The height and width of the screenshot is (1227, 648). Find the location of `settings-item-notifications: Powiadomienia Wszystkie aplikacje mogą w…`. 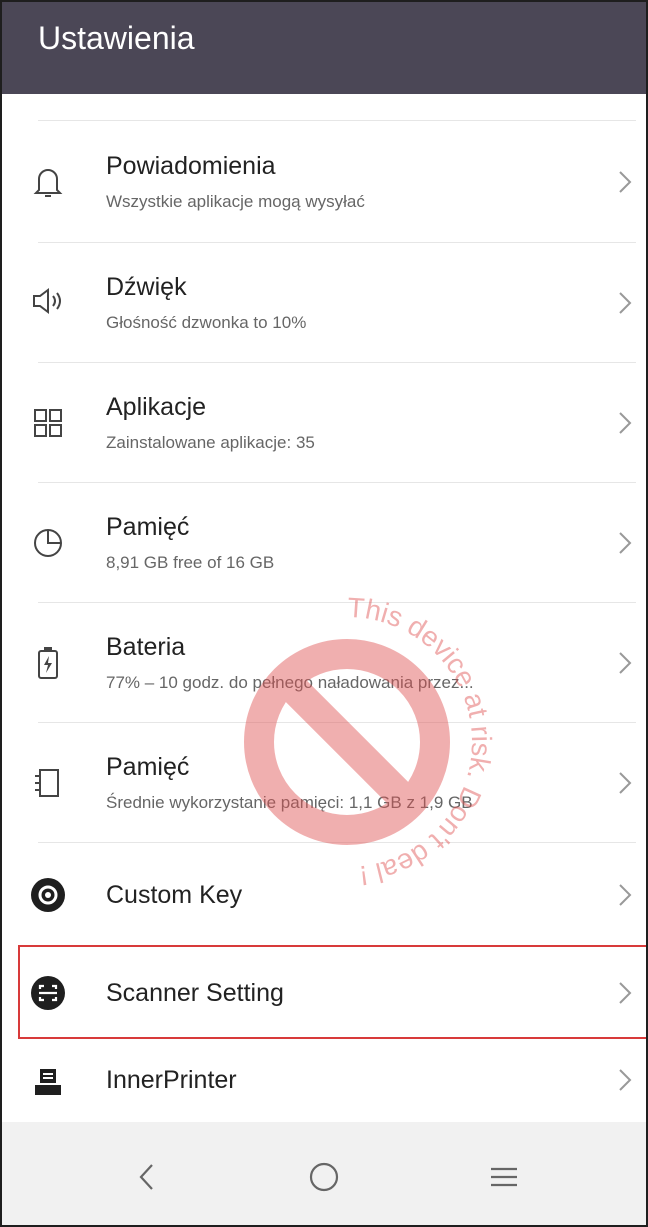

settings-item-notifications: Powiadomienia Wszystkie aplikacje mogą w… is located at coordinates (324, 182).